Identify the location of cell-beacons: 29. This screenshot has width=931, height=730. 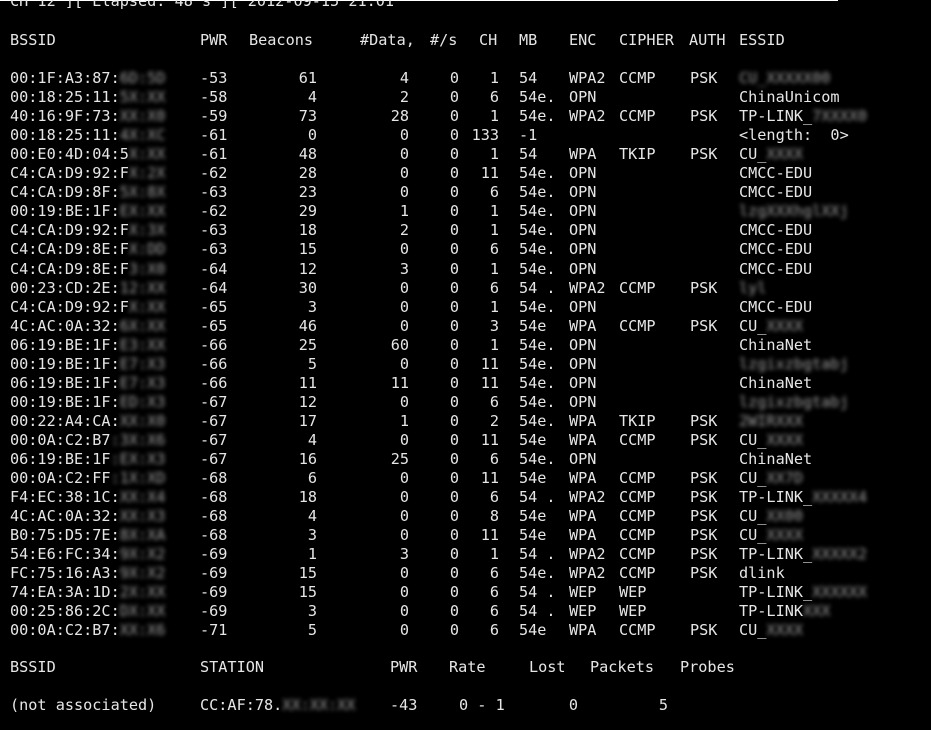
(307, 211).